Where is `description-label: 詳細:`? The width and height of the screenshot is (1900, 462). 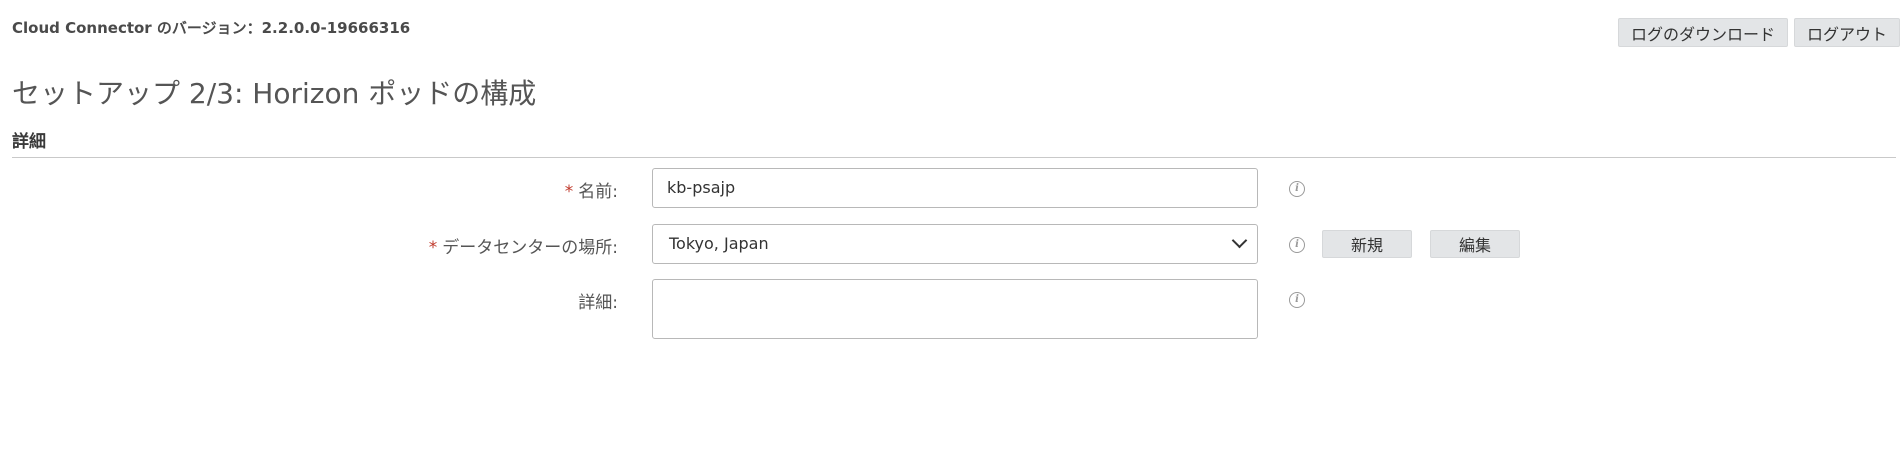 description-label: 詳細: is located at coordinates (598, 303).